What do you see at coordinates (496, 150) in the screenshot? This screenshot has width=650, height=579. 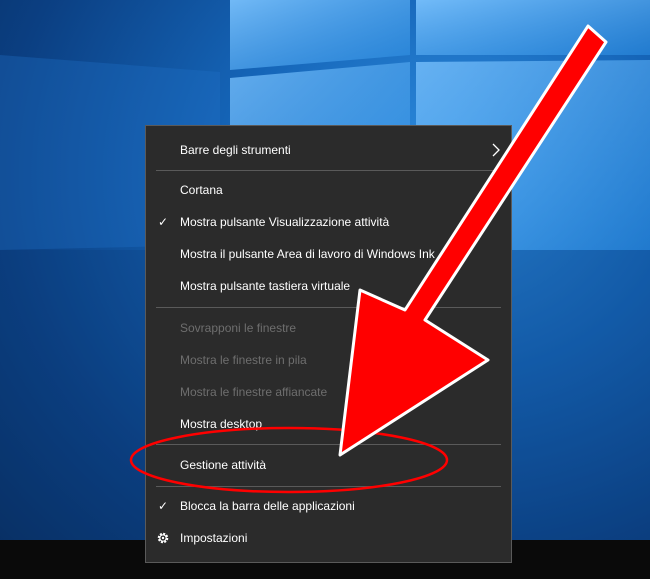 I see `chevron-right-icon` at bounding box center [496, 150].